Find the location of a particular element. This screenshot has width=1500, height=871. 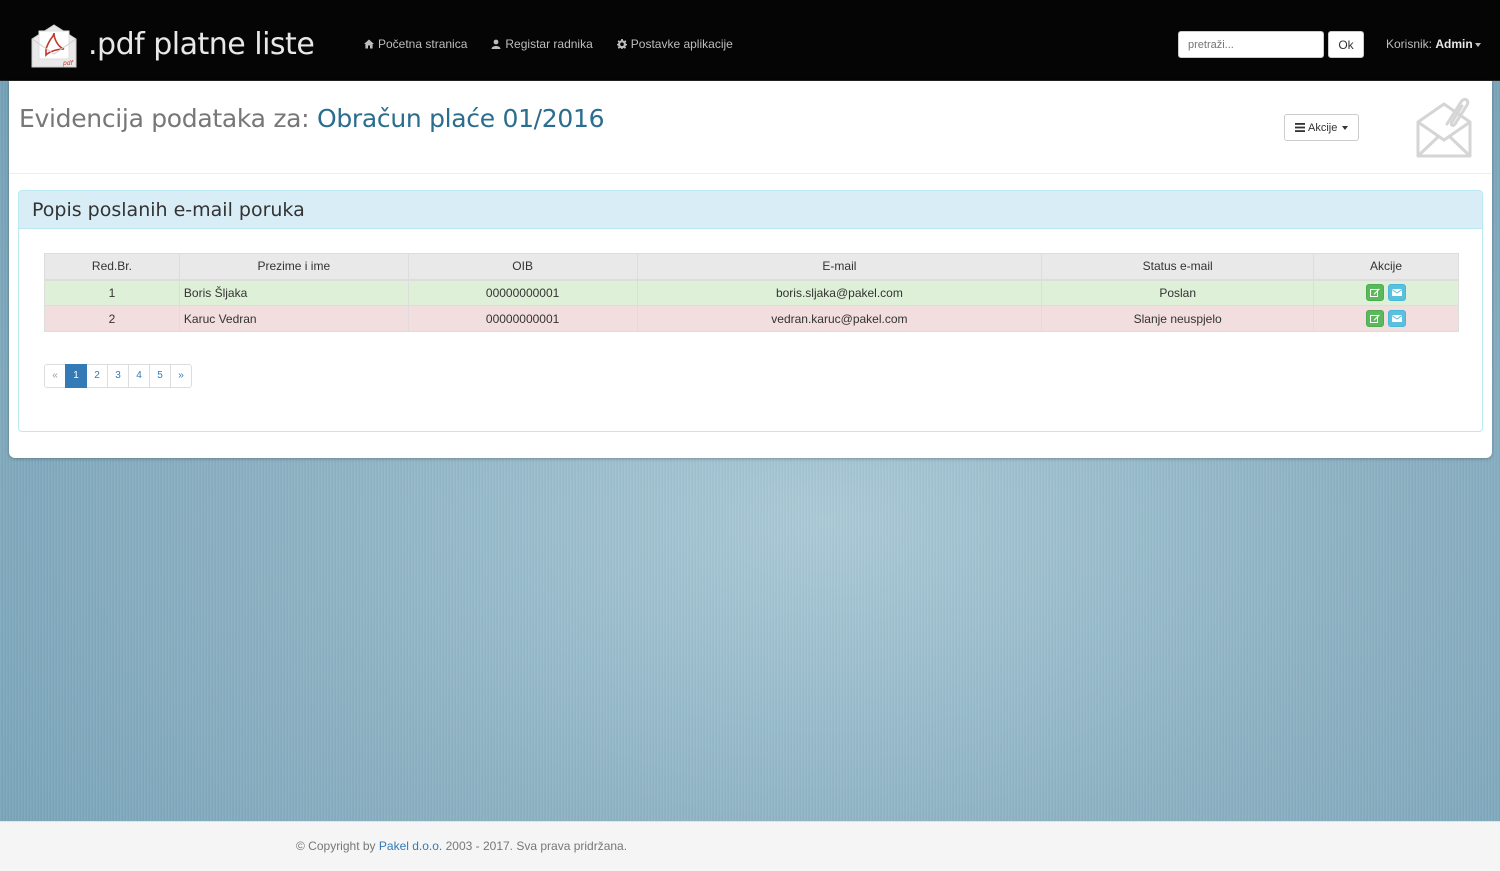

footer-prefix: © Copyright by is located at coordinates (336, 846).